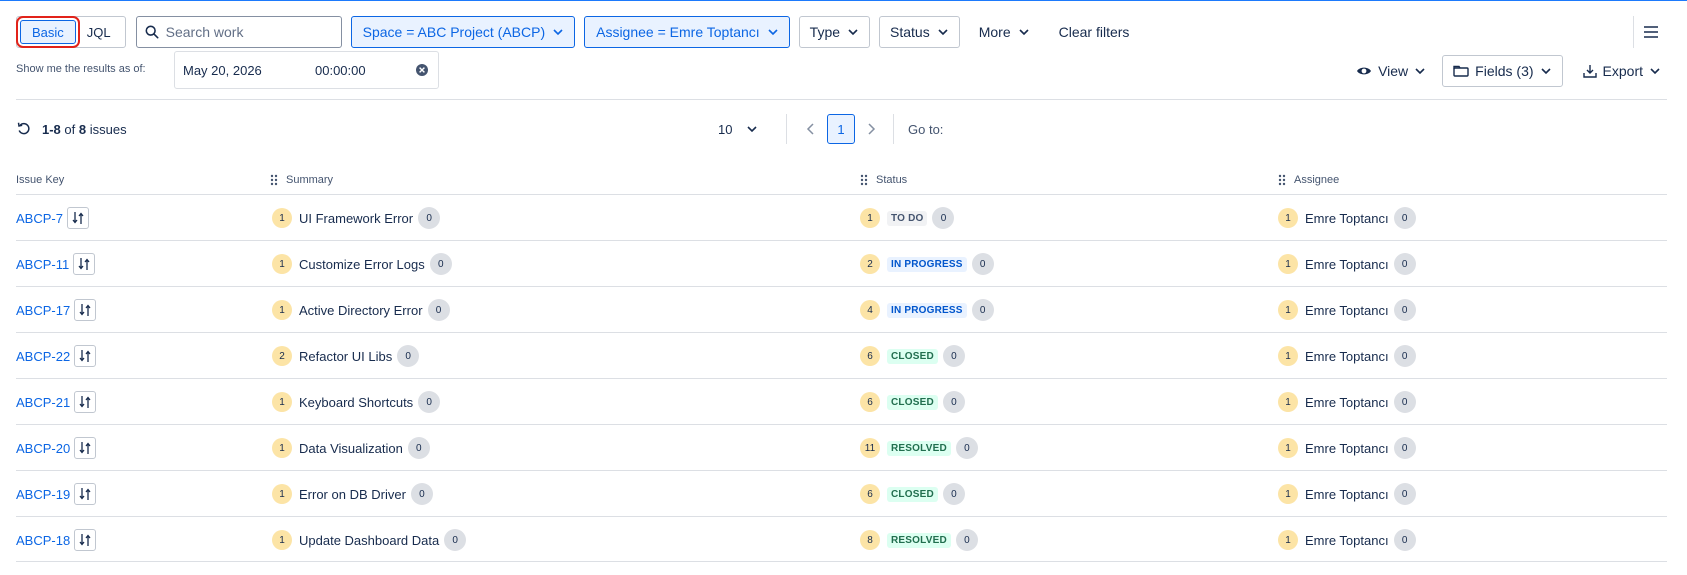 The width and height of the screenshot is (1687, 575). What do you see at coordinates (43, 494) in the screenshot?
I see `issue-key-link: ABCP-19` at bounding box center [43, 494].